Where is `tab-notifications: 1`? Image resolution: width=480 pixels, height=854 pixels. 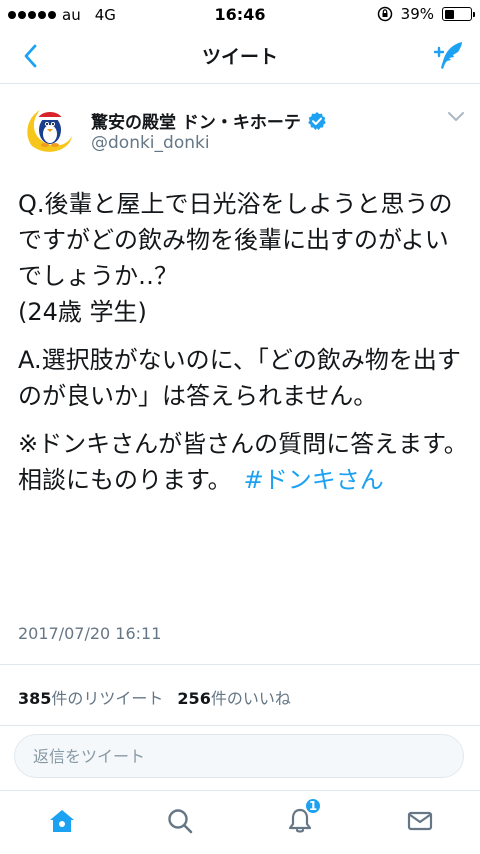
tab-notifications: 1 is located at coordinates (302, 818).